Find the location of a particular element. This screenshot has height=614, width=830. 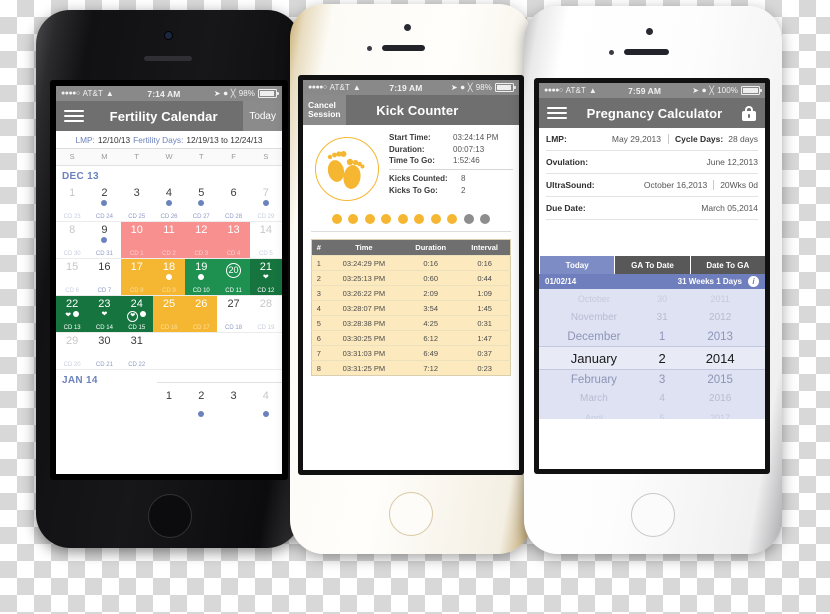

next-month-empty-cell is located at coordinates (104, 402).